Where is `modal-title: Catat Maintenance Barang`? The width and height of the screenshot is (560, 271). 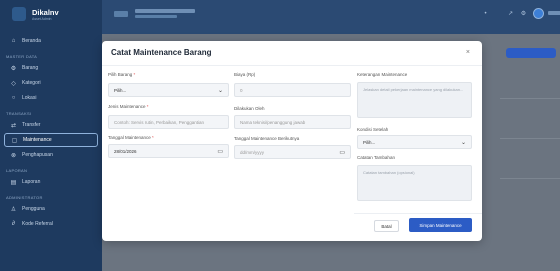 modal-title: Catat Maintenance Barang is located at coordinates (161, 52).